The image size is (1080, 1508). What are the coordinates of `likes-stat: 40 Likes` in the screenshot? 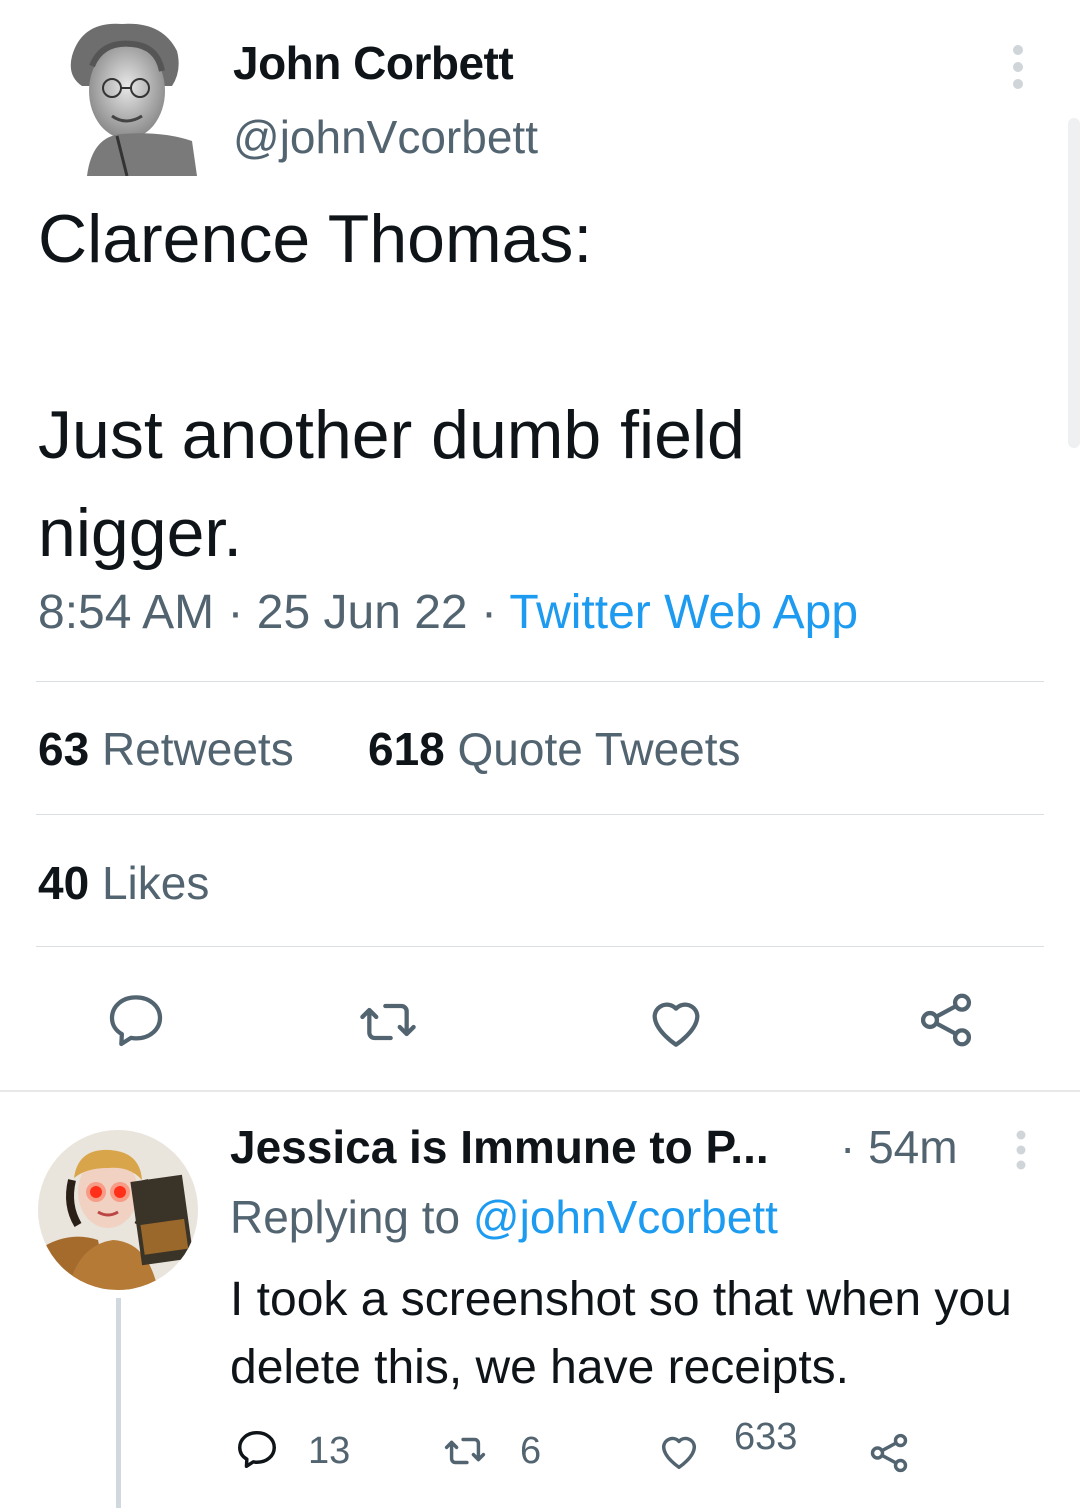 It's located at (123, 883).